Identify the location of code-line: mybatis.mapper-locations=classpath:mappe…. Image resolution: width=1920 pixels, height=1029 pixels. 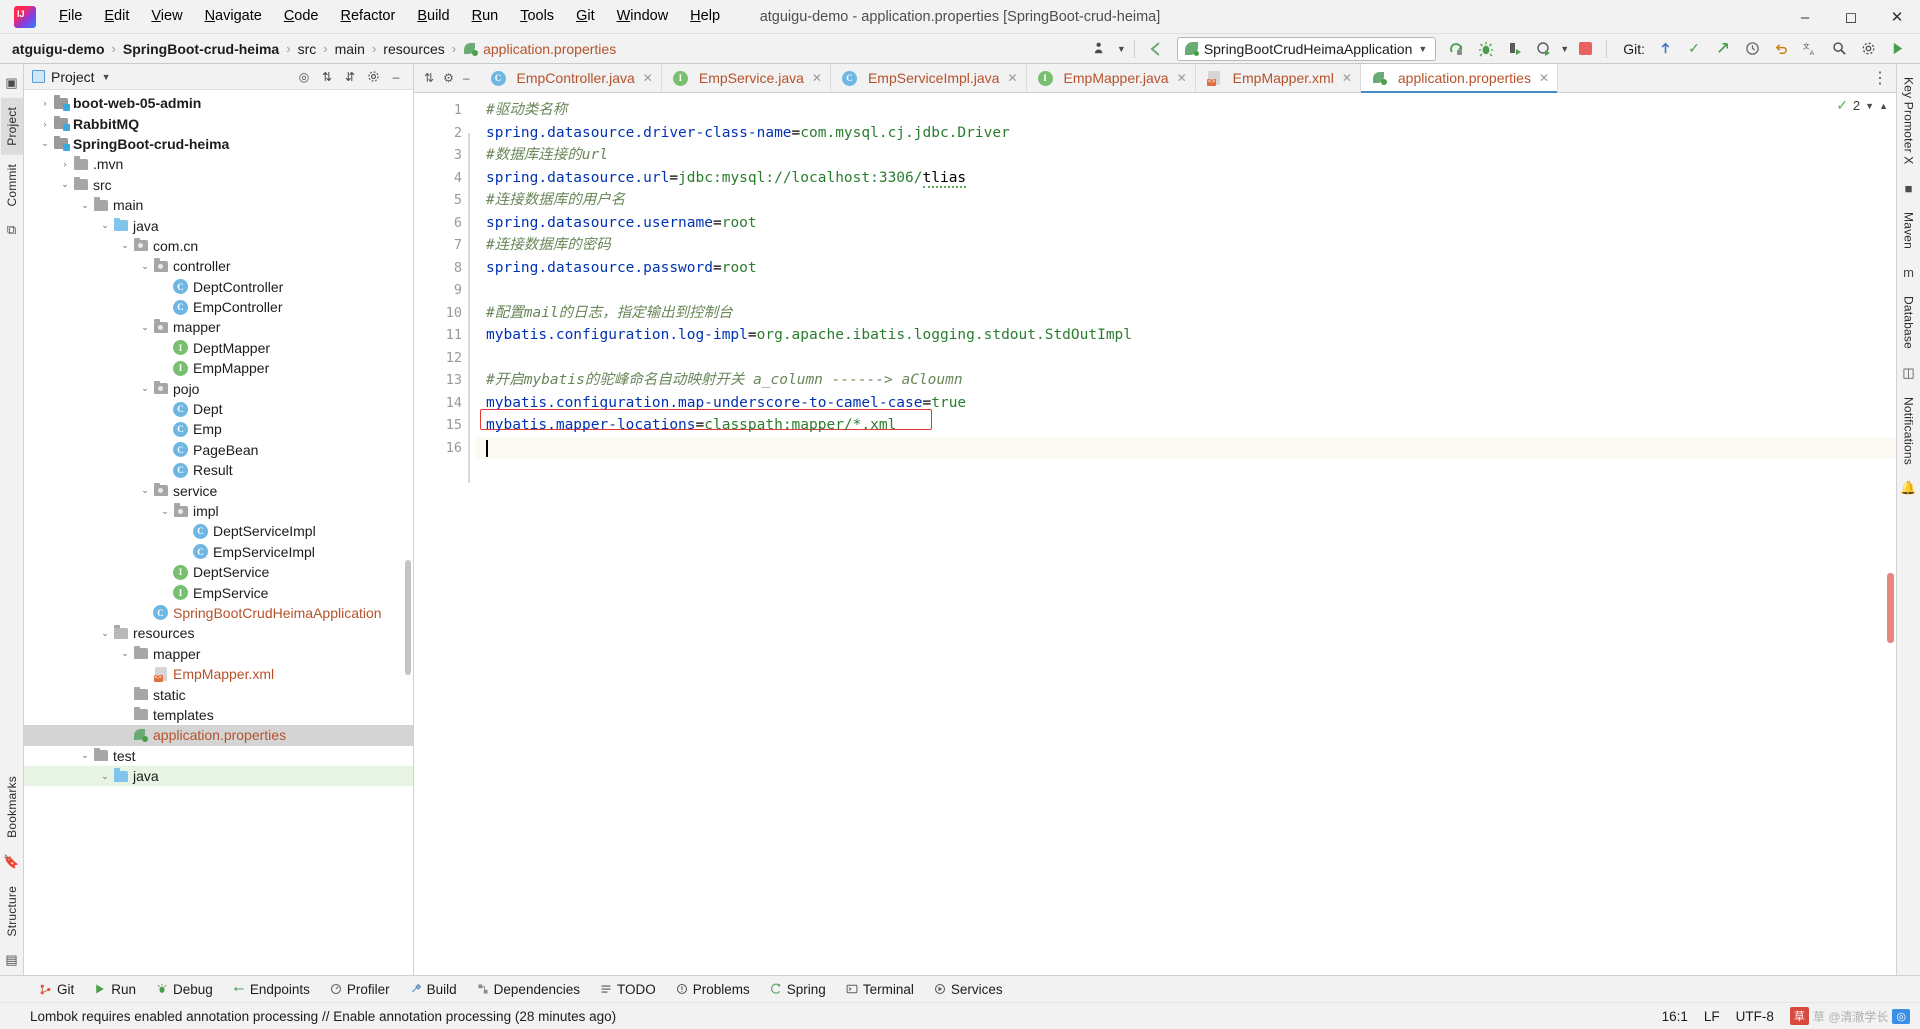
(1186, 425).